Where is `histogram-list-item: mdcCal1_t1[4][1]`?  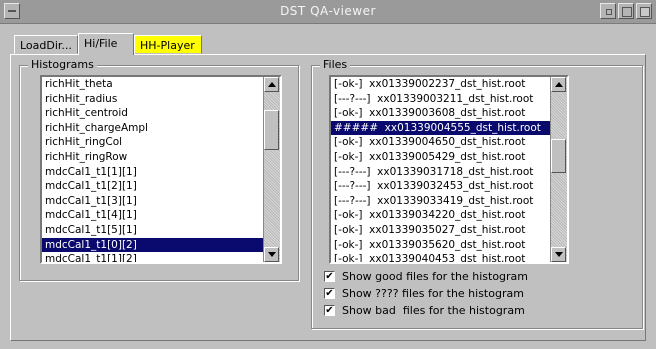
histogram-list-item: mdcCal1_t1[4][1] is located at coordinates (152, 215).